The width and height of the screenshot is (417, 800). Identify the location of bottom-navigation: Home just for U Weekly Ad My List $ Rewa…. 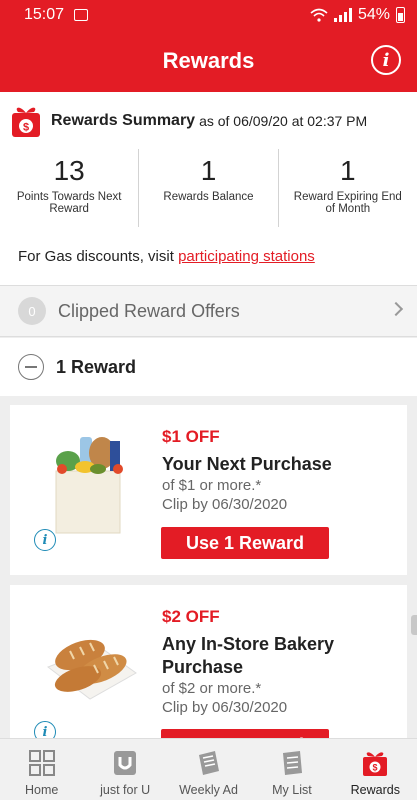
(208, 769).